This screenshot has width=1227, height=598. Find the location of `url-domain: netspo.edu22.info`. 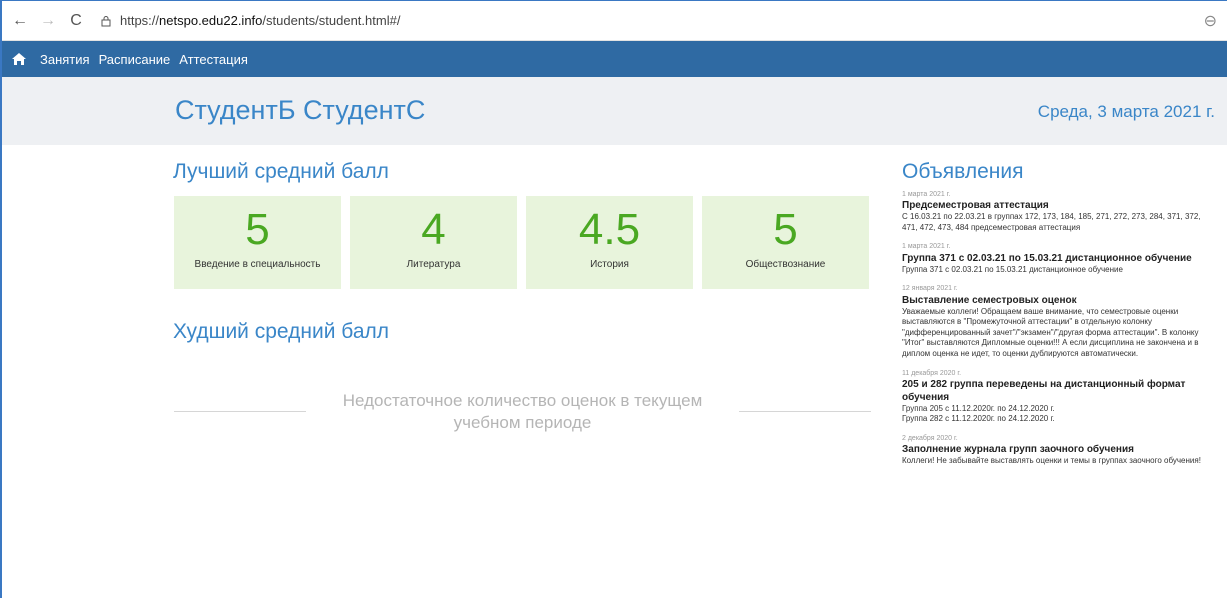

url-domain: netspo.edu22.info is located at coordinates (211, 20).